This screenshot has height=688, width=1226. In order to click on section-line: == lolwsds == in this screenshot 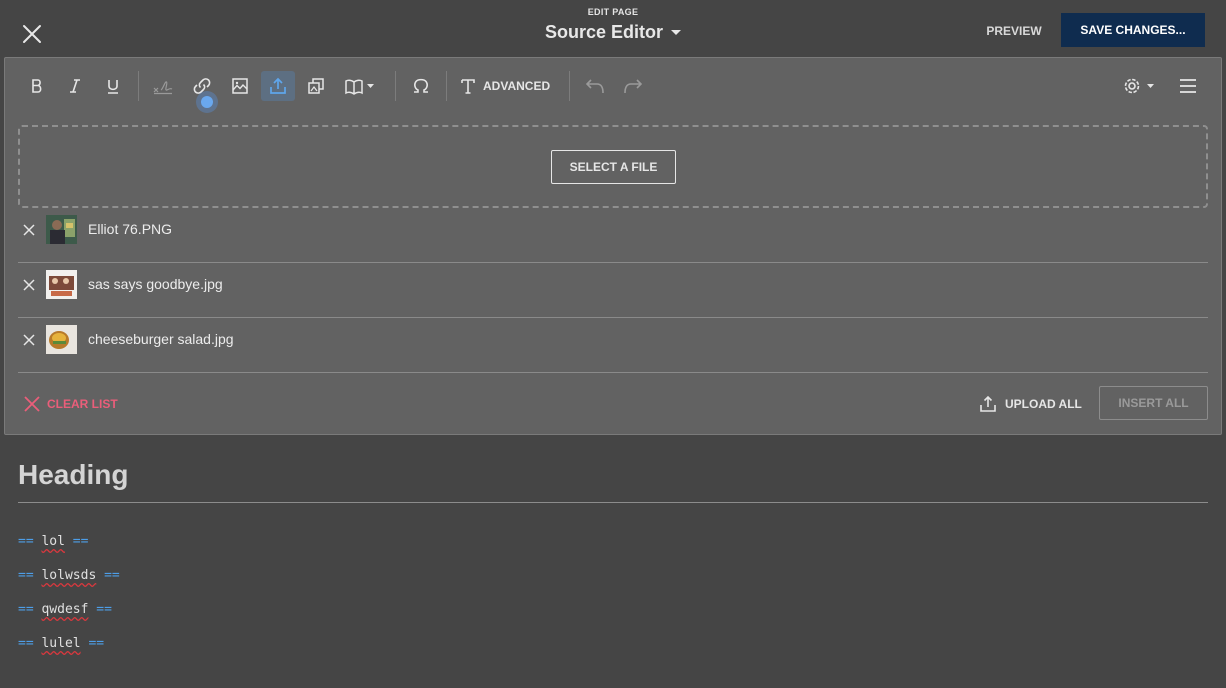, I will do `click(69, 575)`.